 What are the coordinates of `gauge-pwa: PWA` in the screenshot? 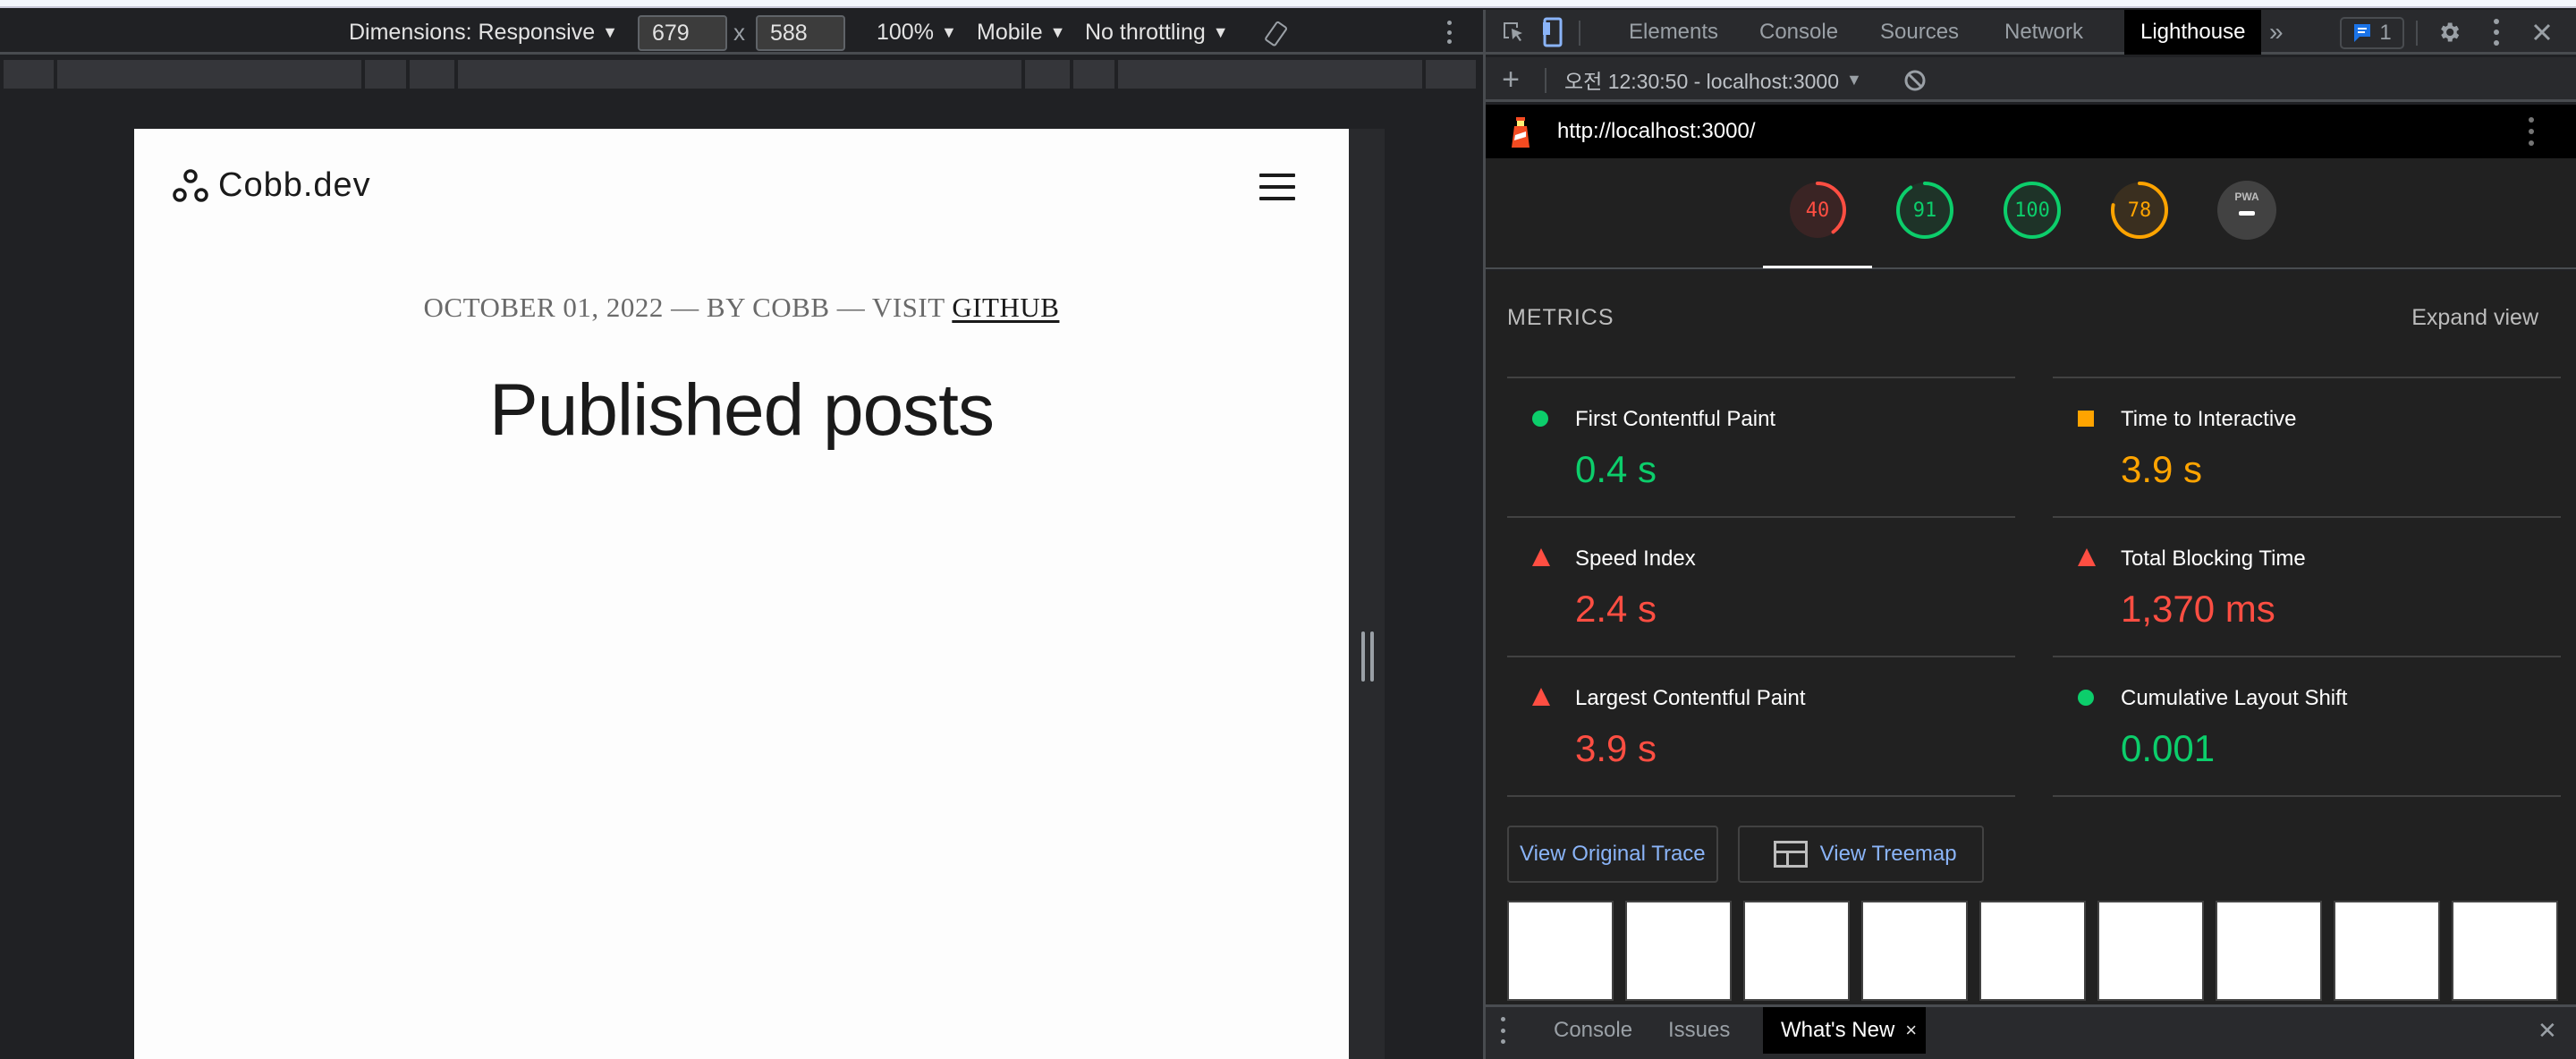 It's located at (2246, 210).